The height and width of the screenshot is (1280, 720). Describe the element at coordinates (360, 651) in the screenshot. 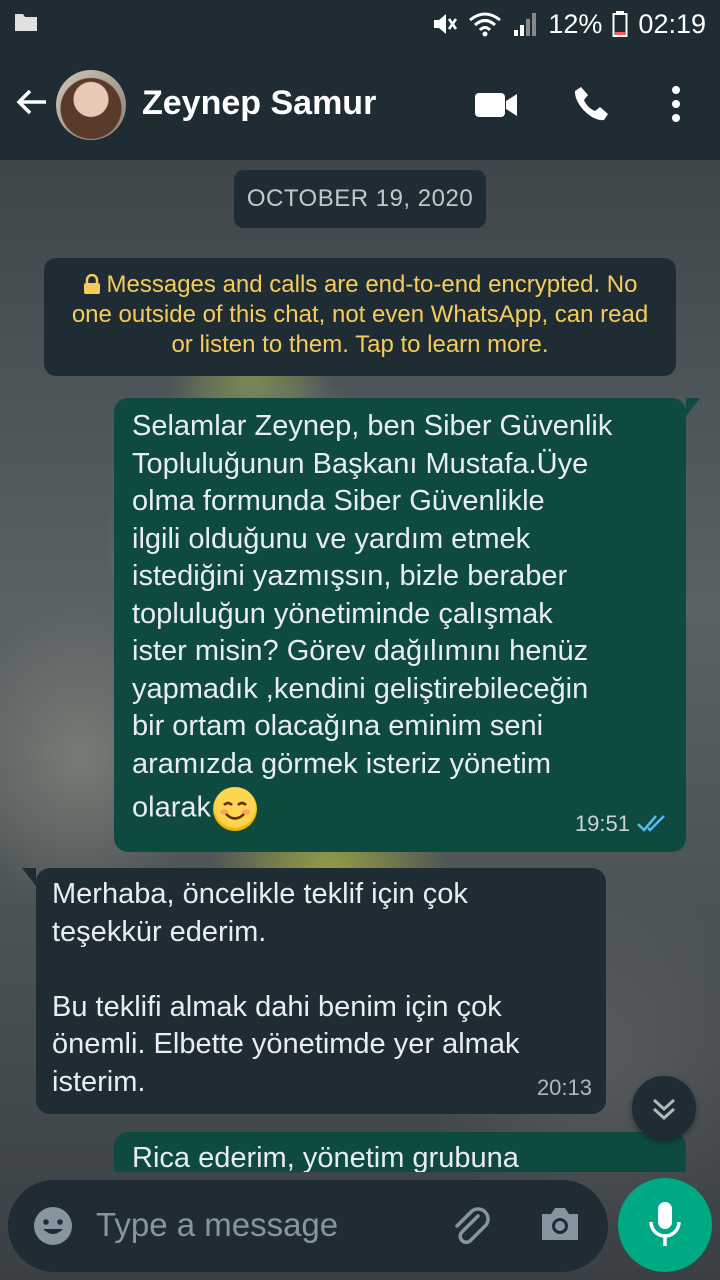

I see `message-line: ister misin? Görev dağılımını henüz` at that location.